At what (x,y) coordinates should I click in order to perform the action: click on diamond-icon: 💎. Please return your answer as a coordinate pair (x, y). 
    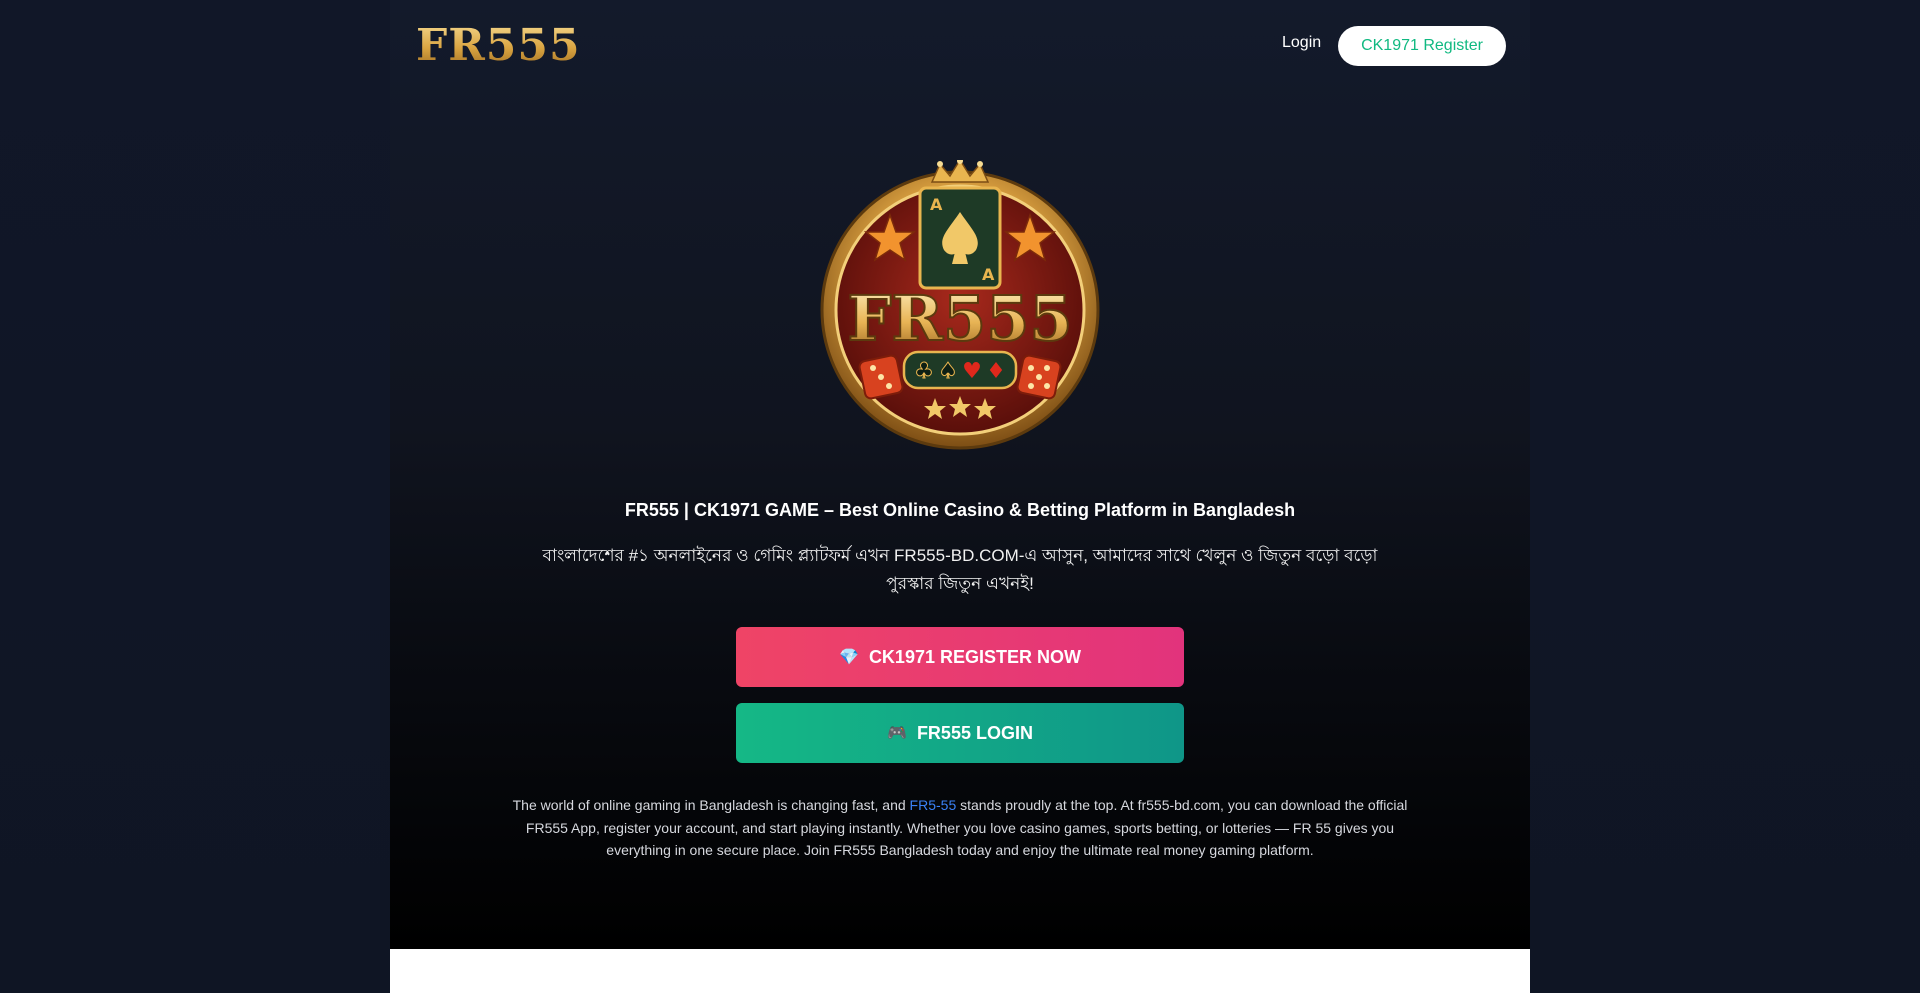
    Looking at the image, I should click on (849, 657).